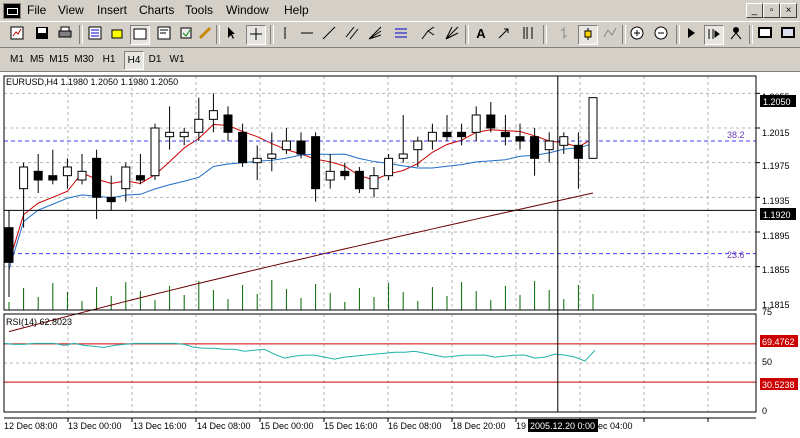 Image resolution: width=800 pixels, height=438 pixels. Describe the element at coordinates (71, 10) in the screenshot. I see `menu-view: View` at that location.